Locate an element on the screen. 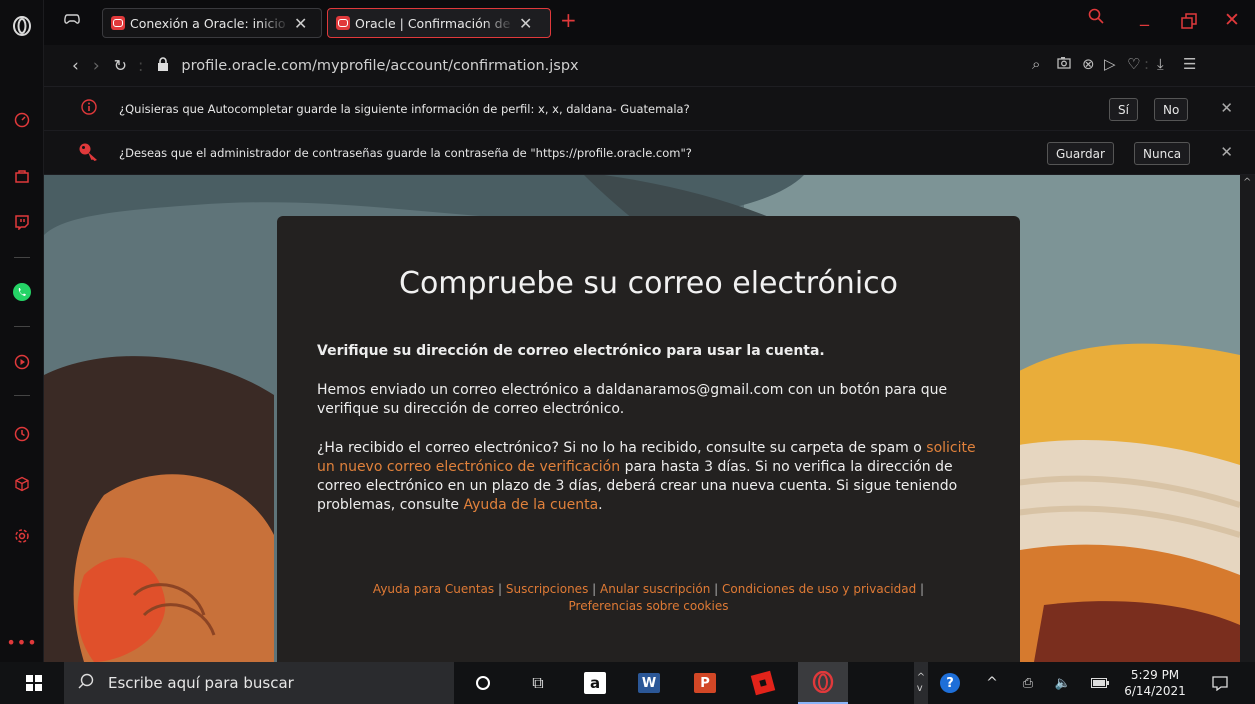 The width and height of the screenshot is (1255, 704). game-icon is located at coordinates (72, 21).